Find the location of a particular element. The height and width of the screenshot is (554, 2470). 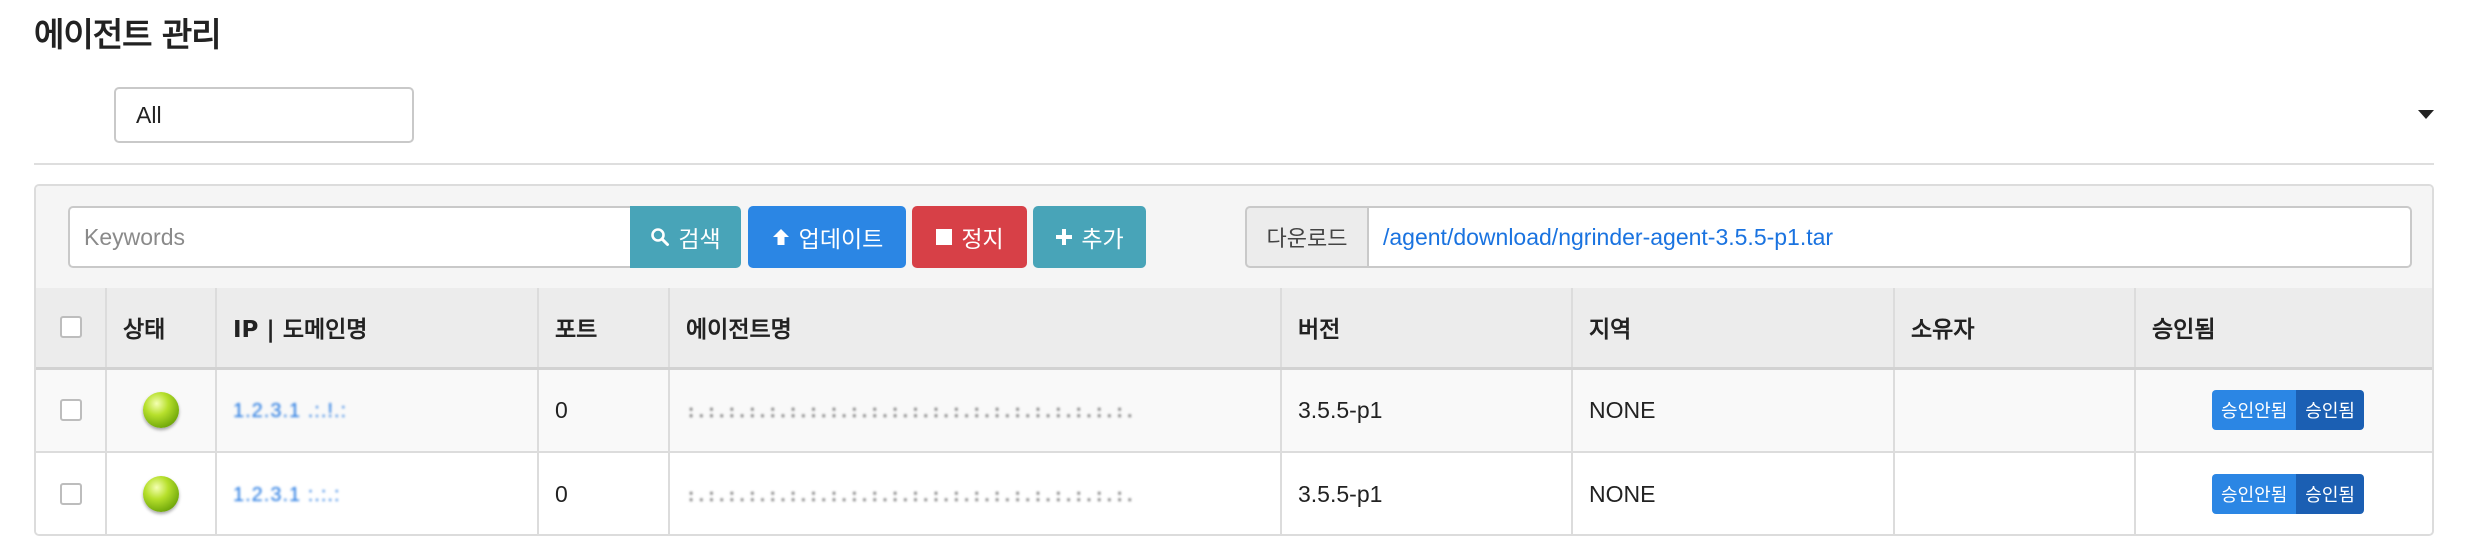

divider is located at coordinates (1234, 164).